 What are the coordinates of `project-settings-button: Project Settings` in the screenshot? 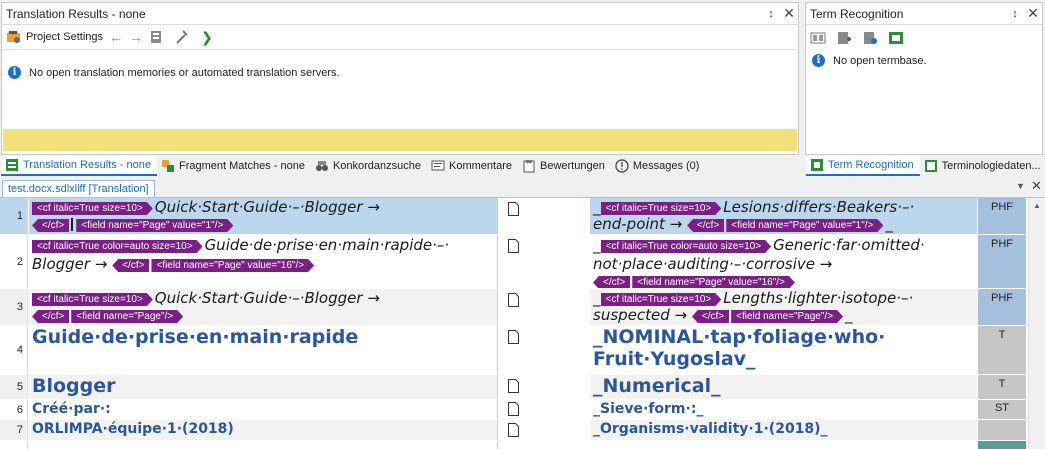 It's located at (54, 37).